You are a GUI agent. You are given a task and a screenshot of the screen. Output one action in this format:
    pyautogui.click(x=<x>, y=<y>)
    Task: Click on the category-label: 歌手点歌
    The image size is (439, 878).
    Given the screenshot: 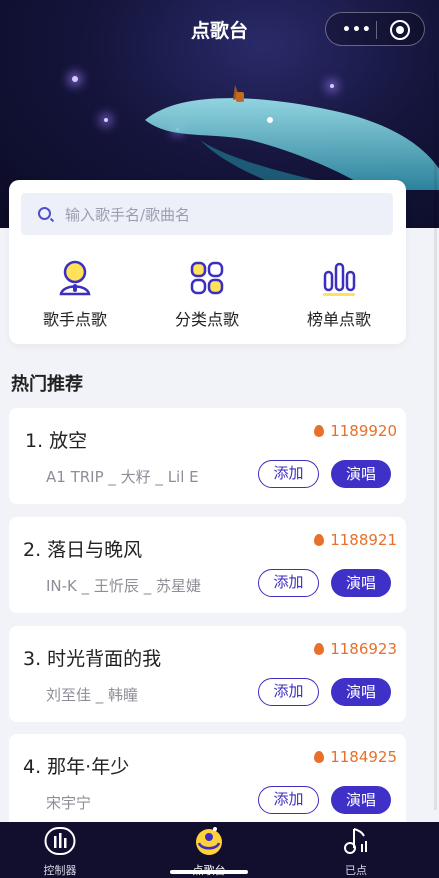 What is the action you would take?
    pyautogui.click(x=74, y=319)
    